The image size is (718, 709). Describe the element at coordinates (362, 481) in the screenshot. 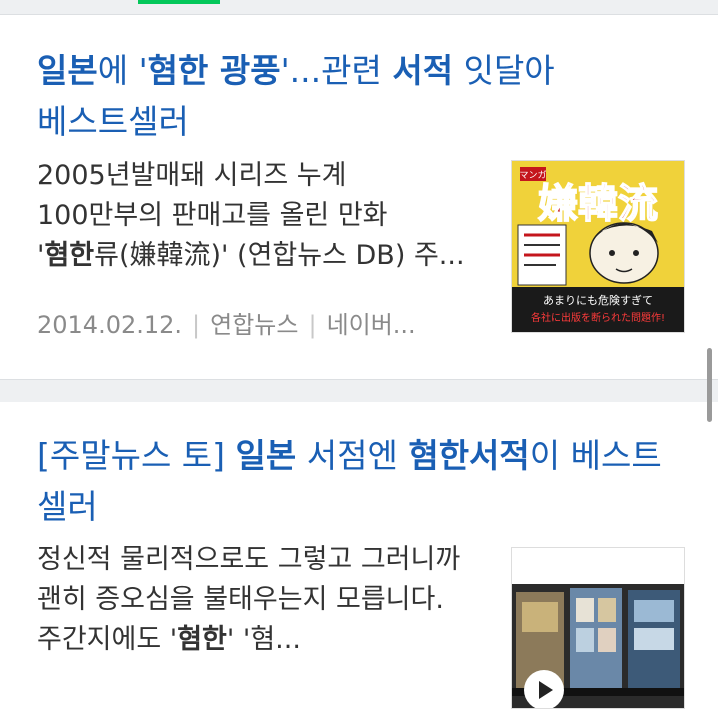

I see `news-title-link: [주말뉴스 토] 일본 서점엔 혐한서적이 베스트 셀러` at that location.